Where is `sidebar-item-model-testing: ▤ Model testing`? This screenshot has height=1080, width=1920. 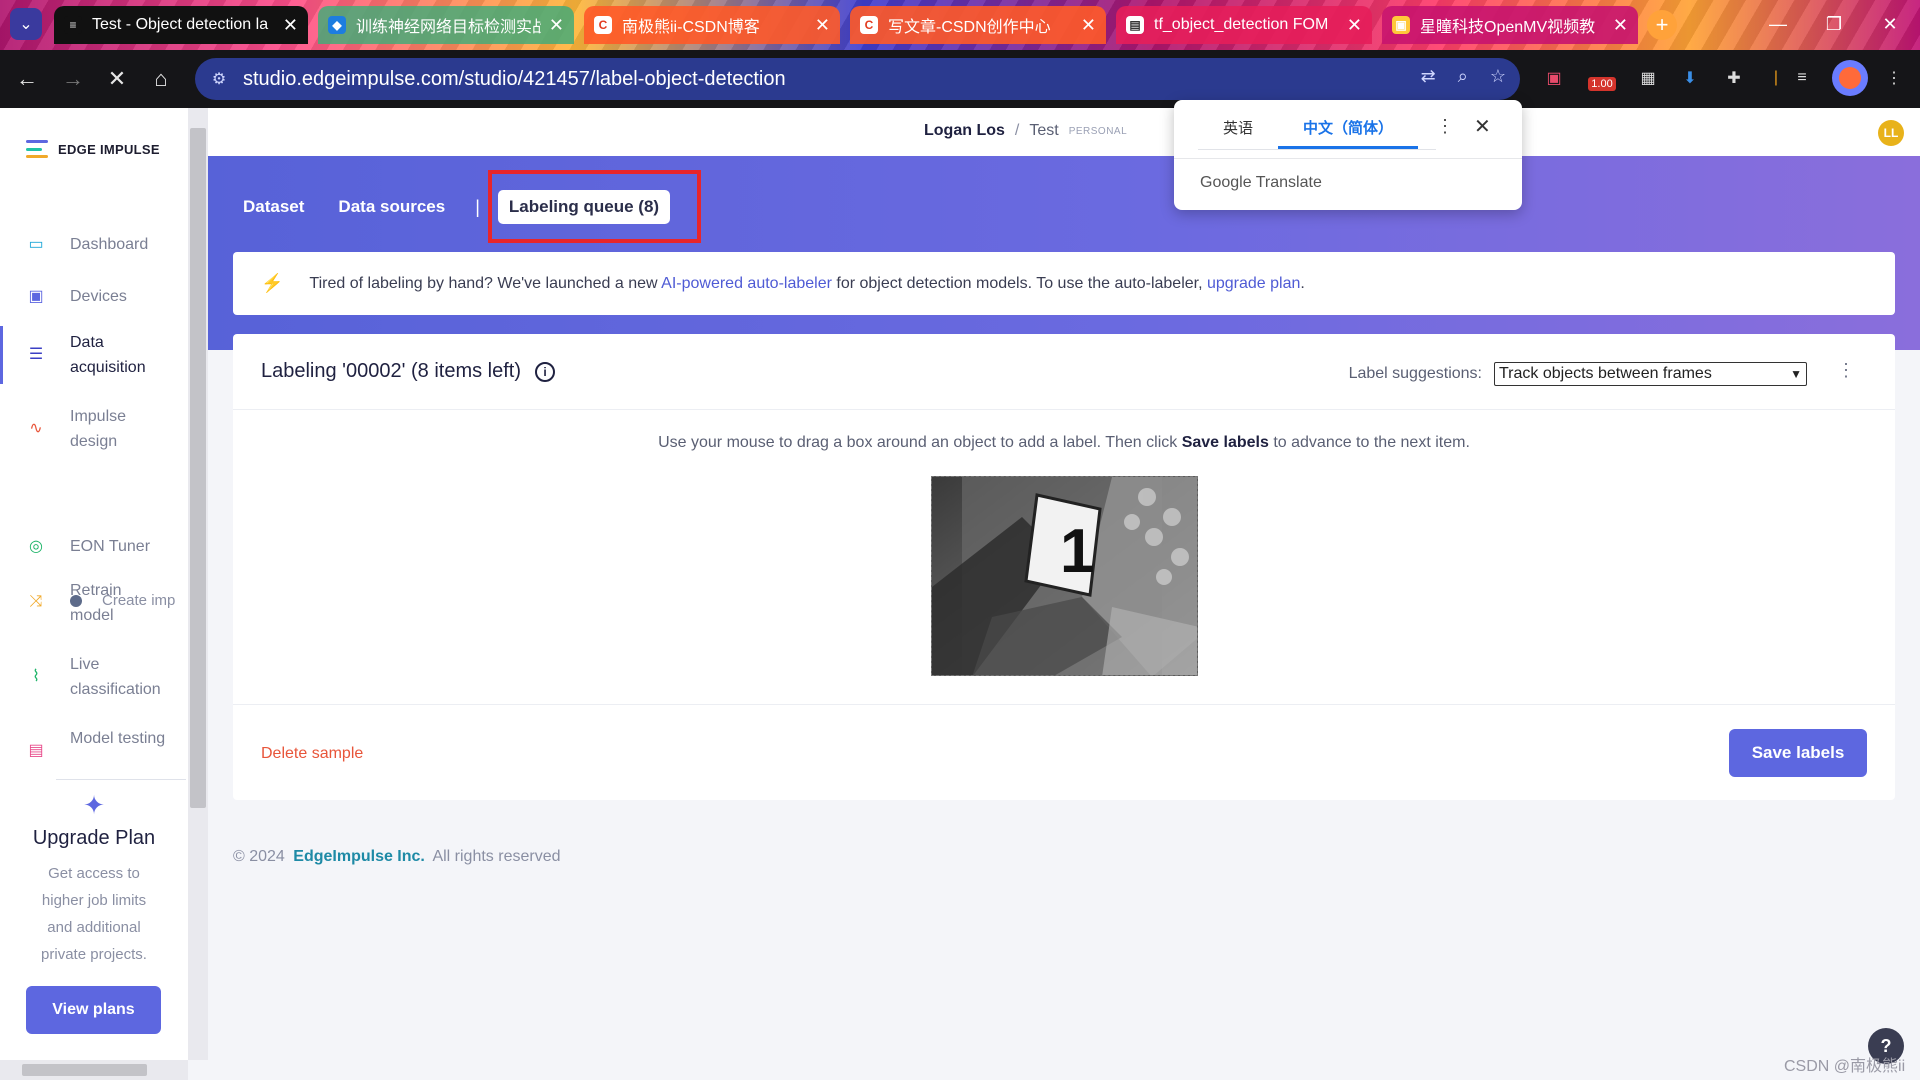
sidebar-item-model-testing: ▤ Model testing is located at coordinates (94, 743).